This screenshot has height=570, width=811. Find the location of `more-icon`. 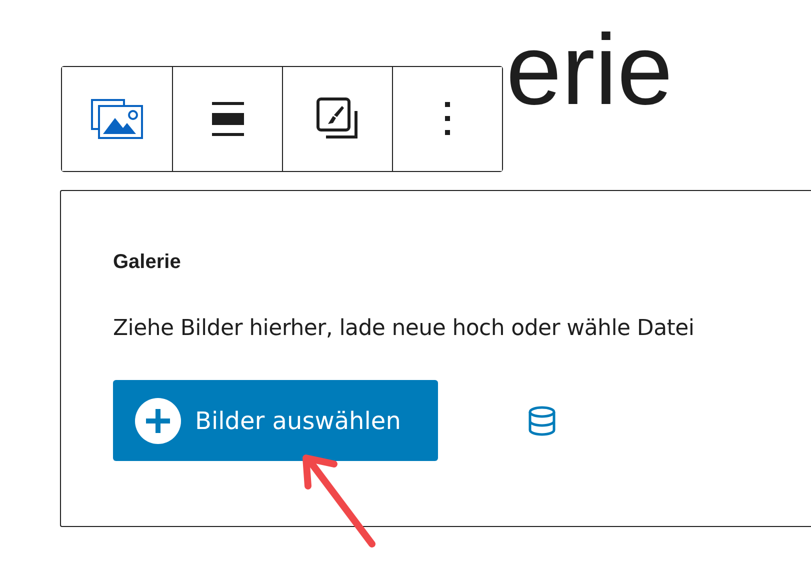

more-icon is located at coordinates (447, 119).